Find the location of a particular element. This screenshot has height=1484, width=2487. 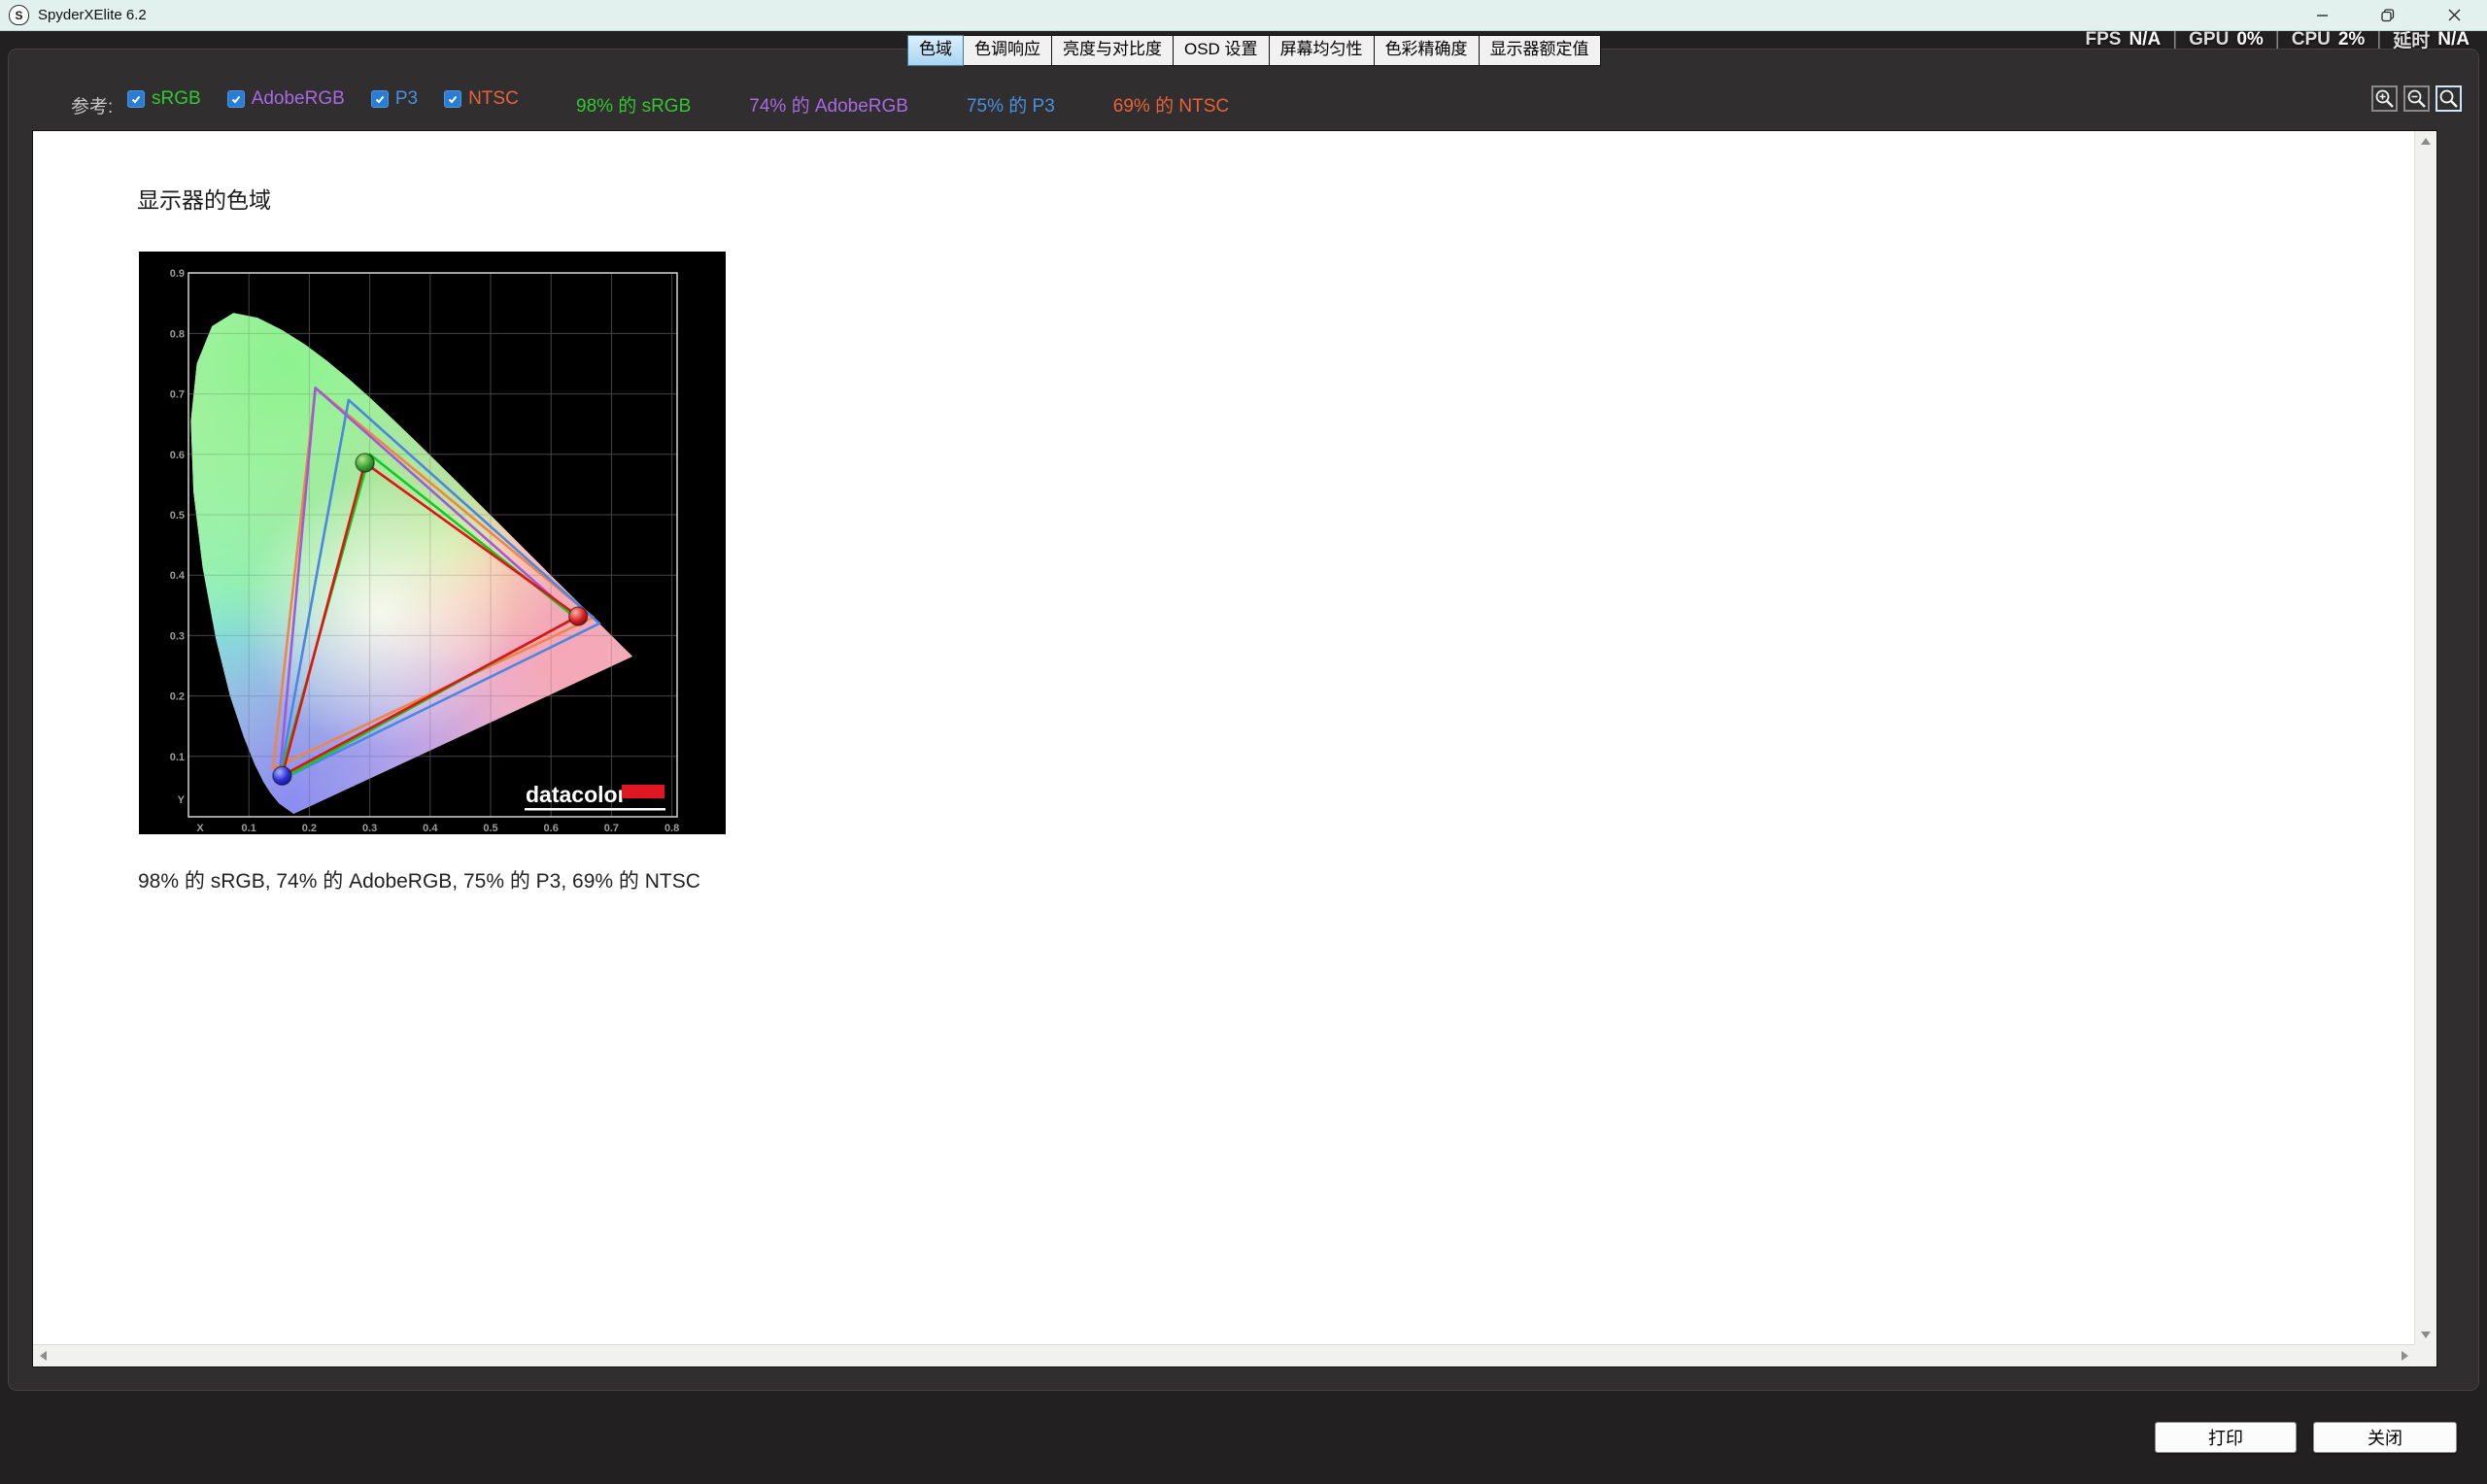

coverage-srgb: 98% 的 sRGB is located at coordinates (634, 106).